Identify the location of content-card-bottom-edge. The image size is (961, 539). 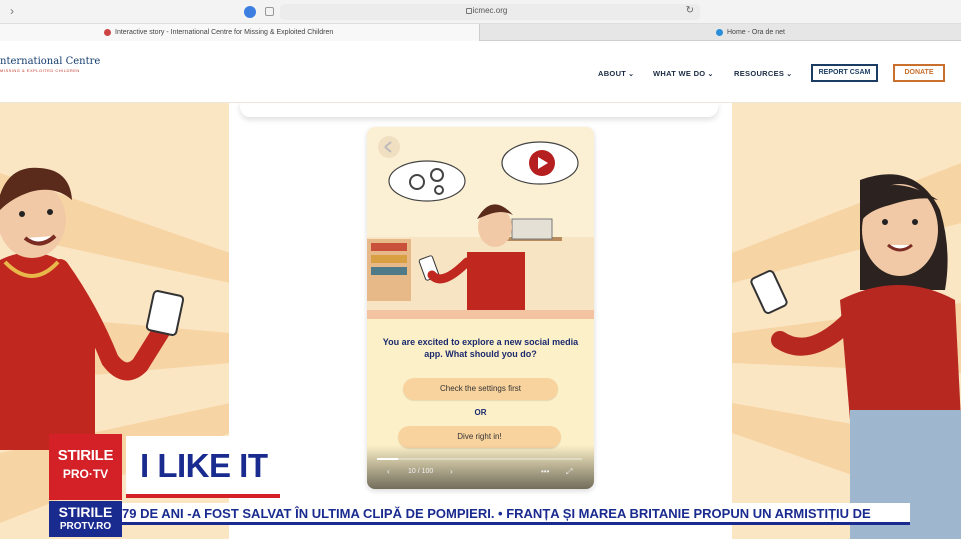
(479, 109).